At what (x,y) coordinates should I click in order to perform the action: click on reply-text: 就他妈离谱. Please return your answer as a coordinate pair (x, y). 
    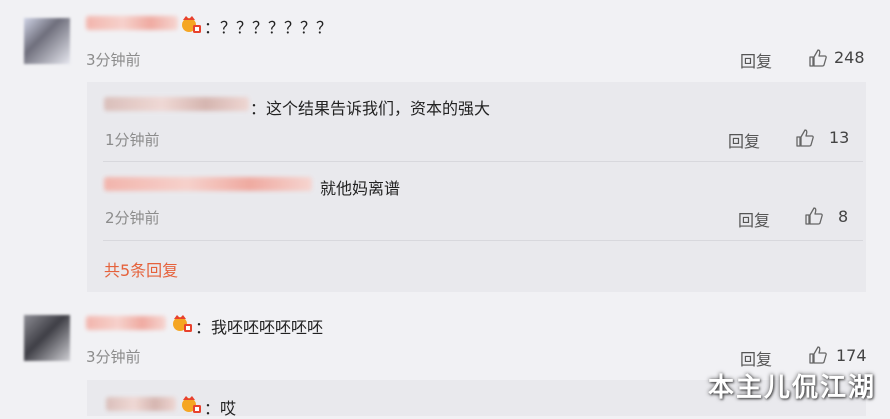
    Looking at the image, I should click on (360, 188).